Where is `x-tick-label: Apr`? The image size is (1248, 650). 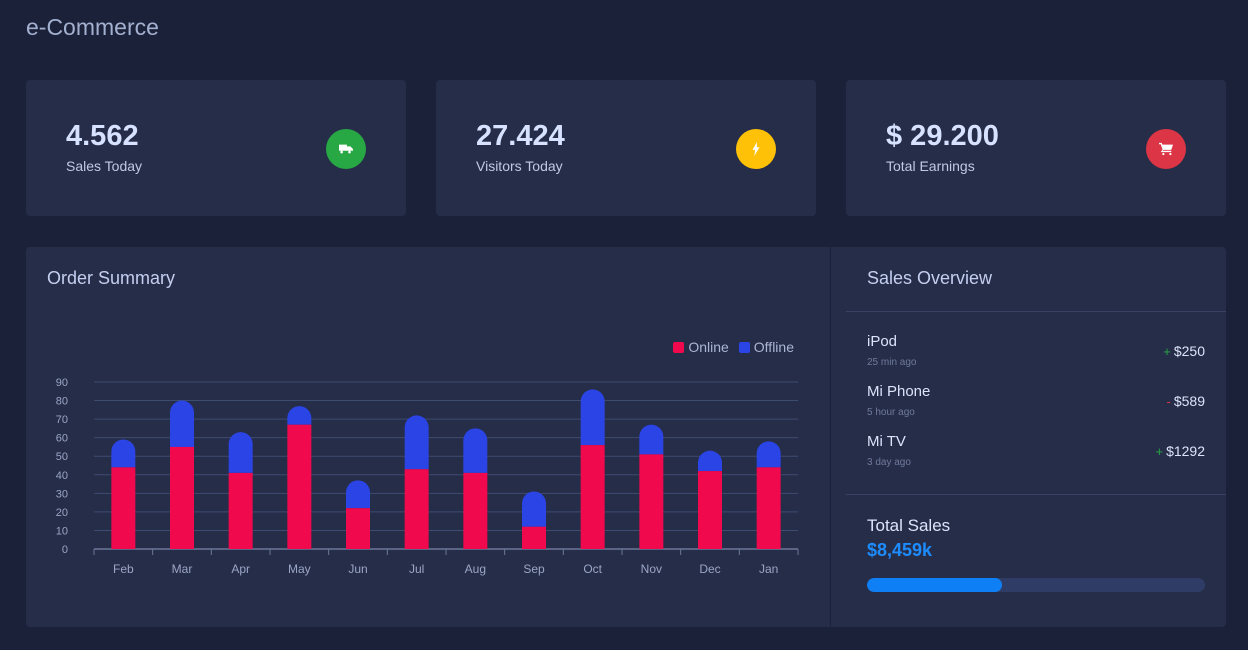
x-tick-label: Apr is located at coordinates (240, 569).